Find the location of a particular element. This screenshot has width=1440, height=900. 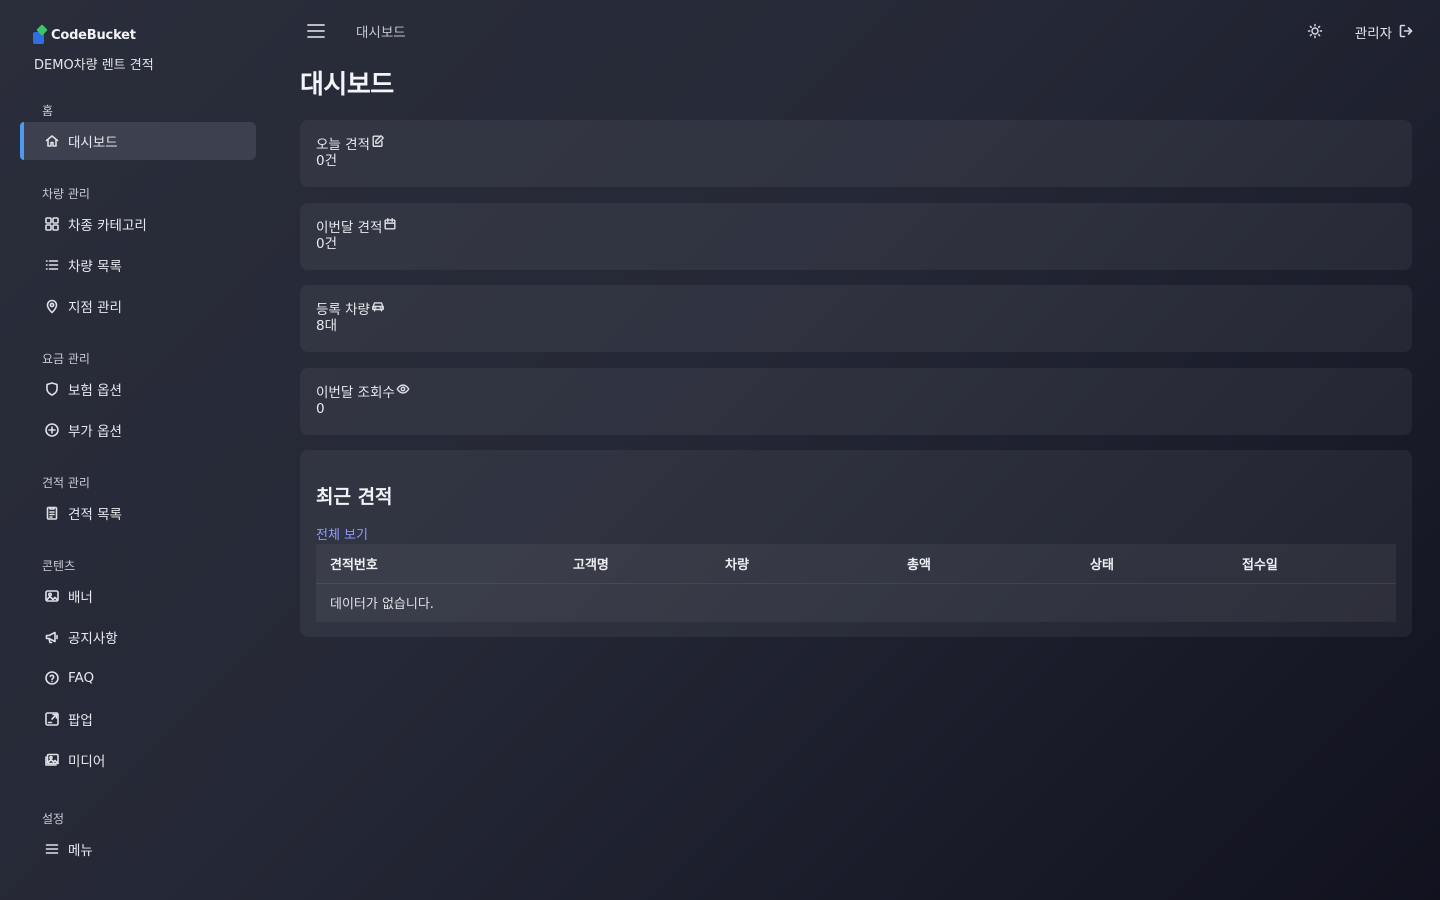

site-subtitle: DEMO차량 렌트 견적 is located at coordinates (94, 65).